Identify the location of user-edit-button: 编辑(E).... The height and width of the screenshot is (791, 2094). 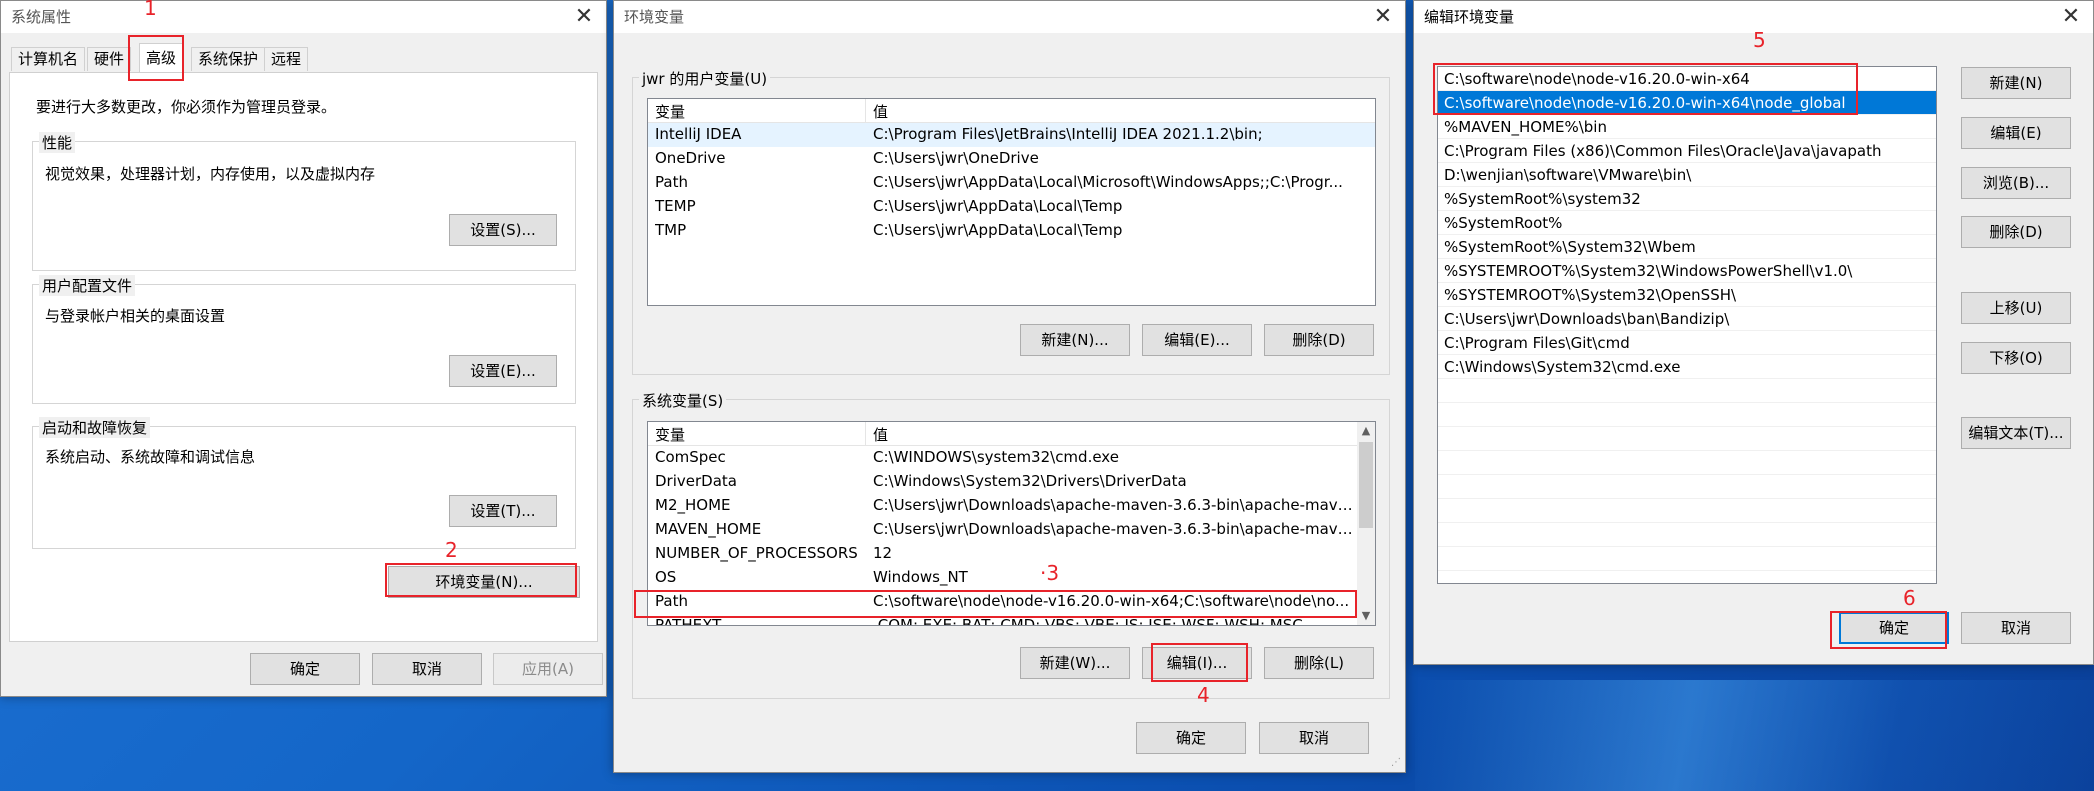
(1197, 340).